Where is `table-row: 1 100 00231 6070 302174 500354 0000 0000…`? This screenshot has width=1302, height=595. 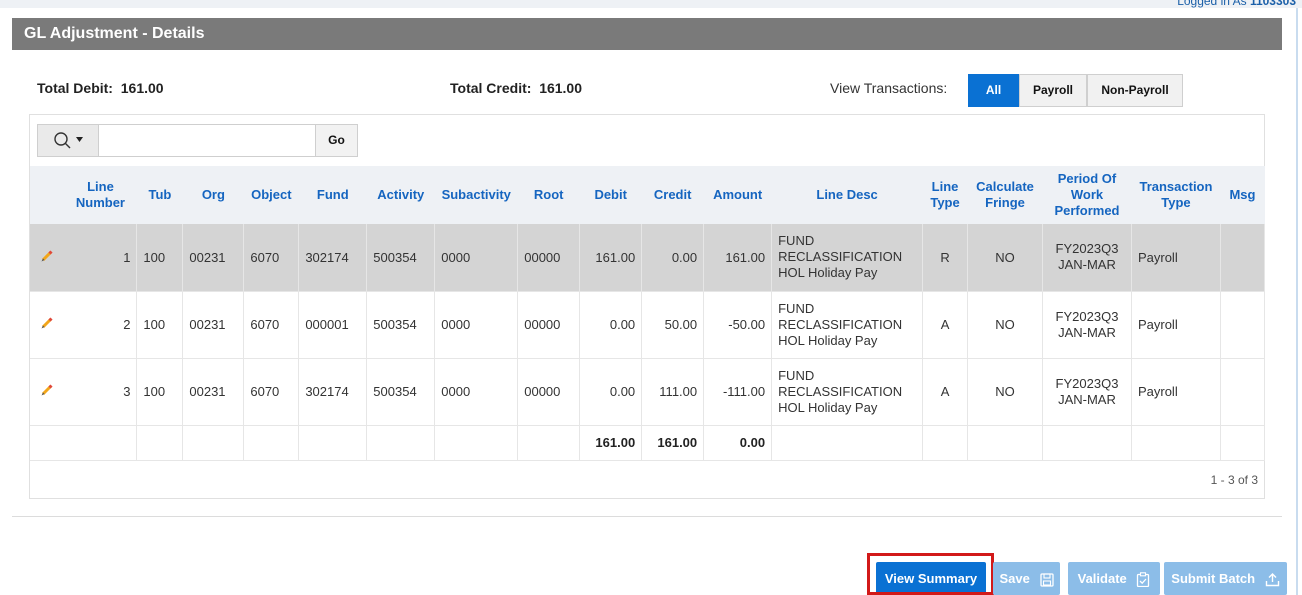 table-row: 1 100 00231 6070 302174 500354 0000 0000… is located at coordinates (648, 258).